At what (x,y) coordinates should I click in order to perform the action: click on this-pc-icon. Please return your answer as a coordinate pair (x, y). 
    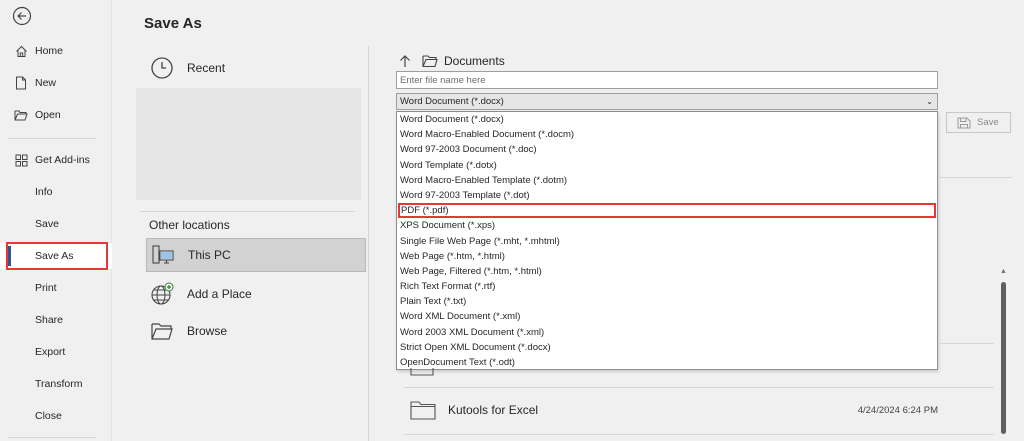
    Looking at the image, I should click on (163, 254).